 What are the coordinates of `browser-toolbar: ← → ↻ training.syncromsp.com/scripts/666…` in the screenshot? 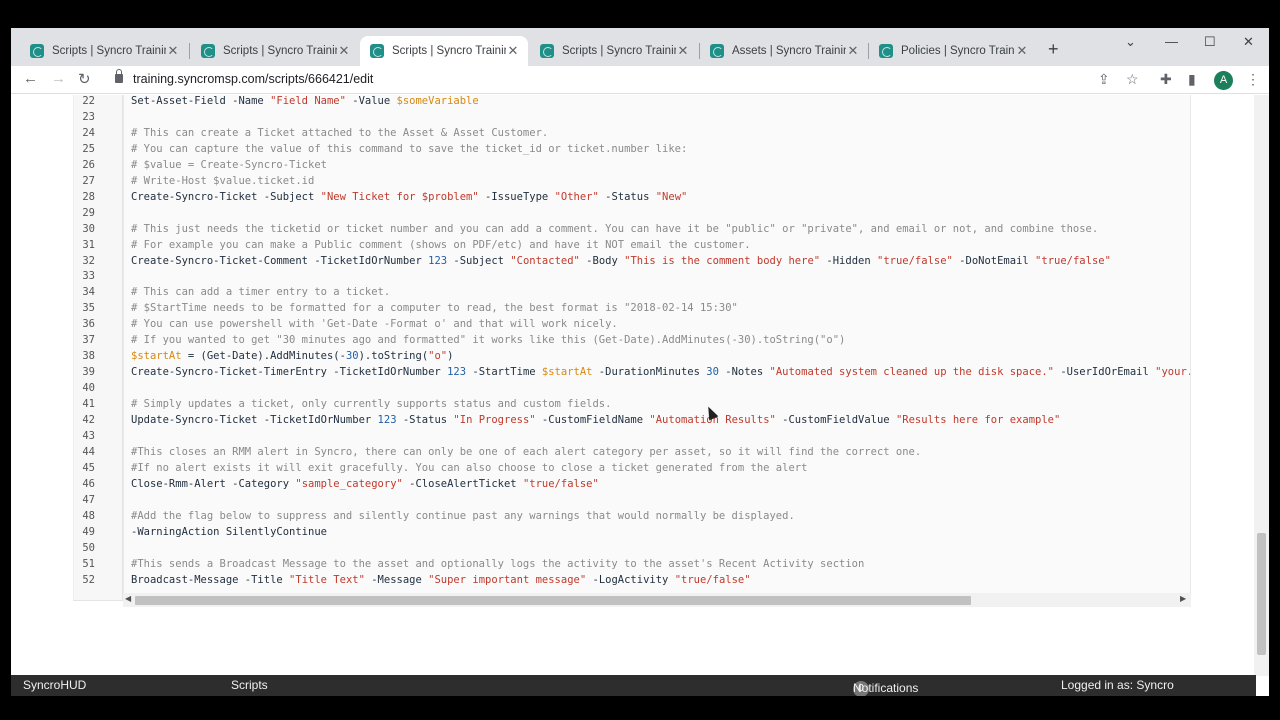 It's located at (640, 80).